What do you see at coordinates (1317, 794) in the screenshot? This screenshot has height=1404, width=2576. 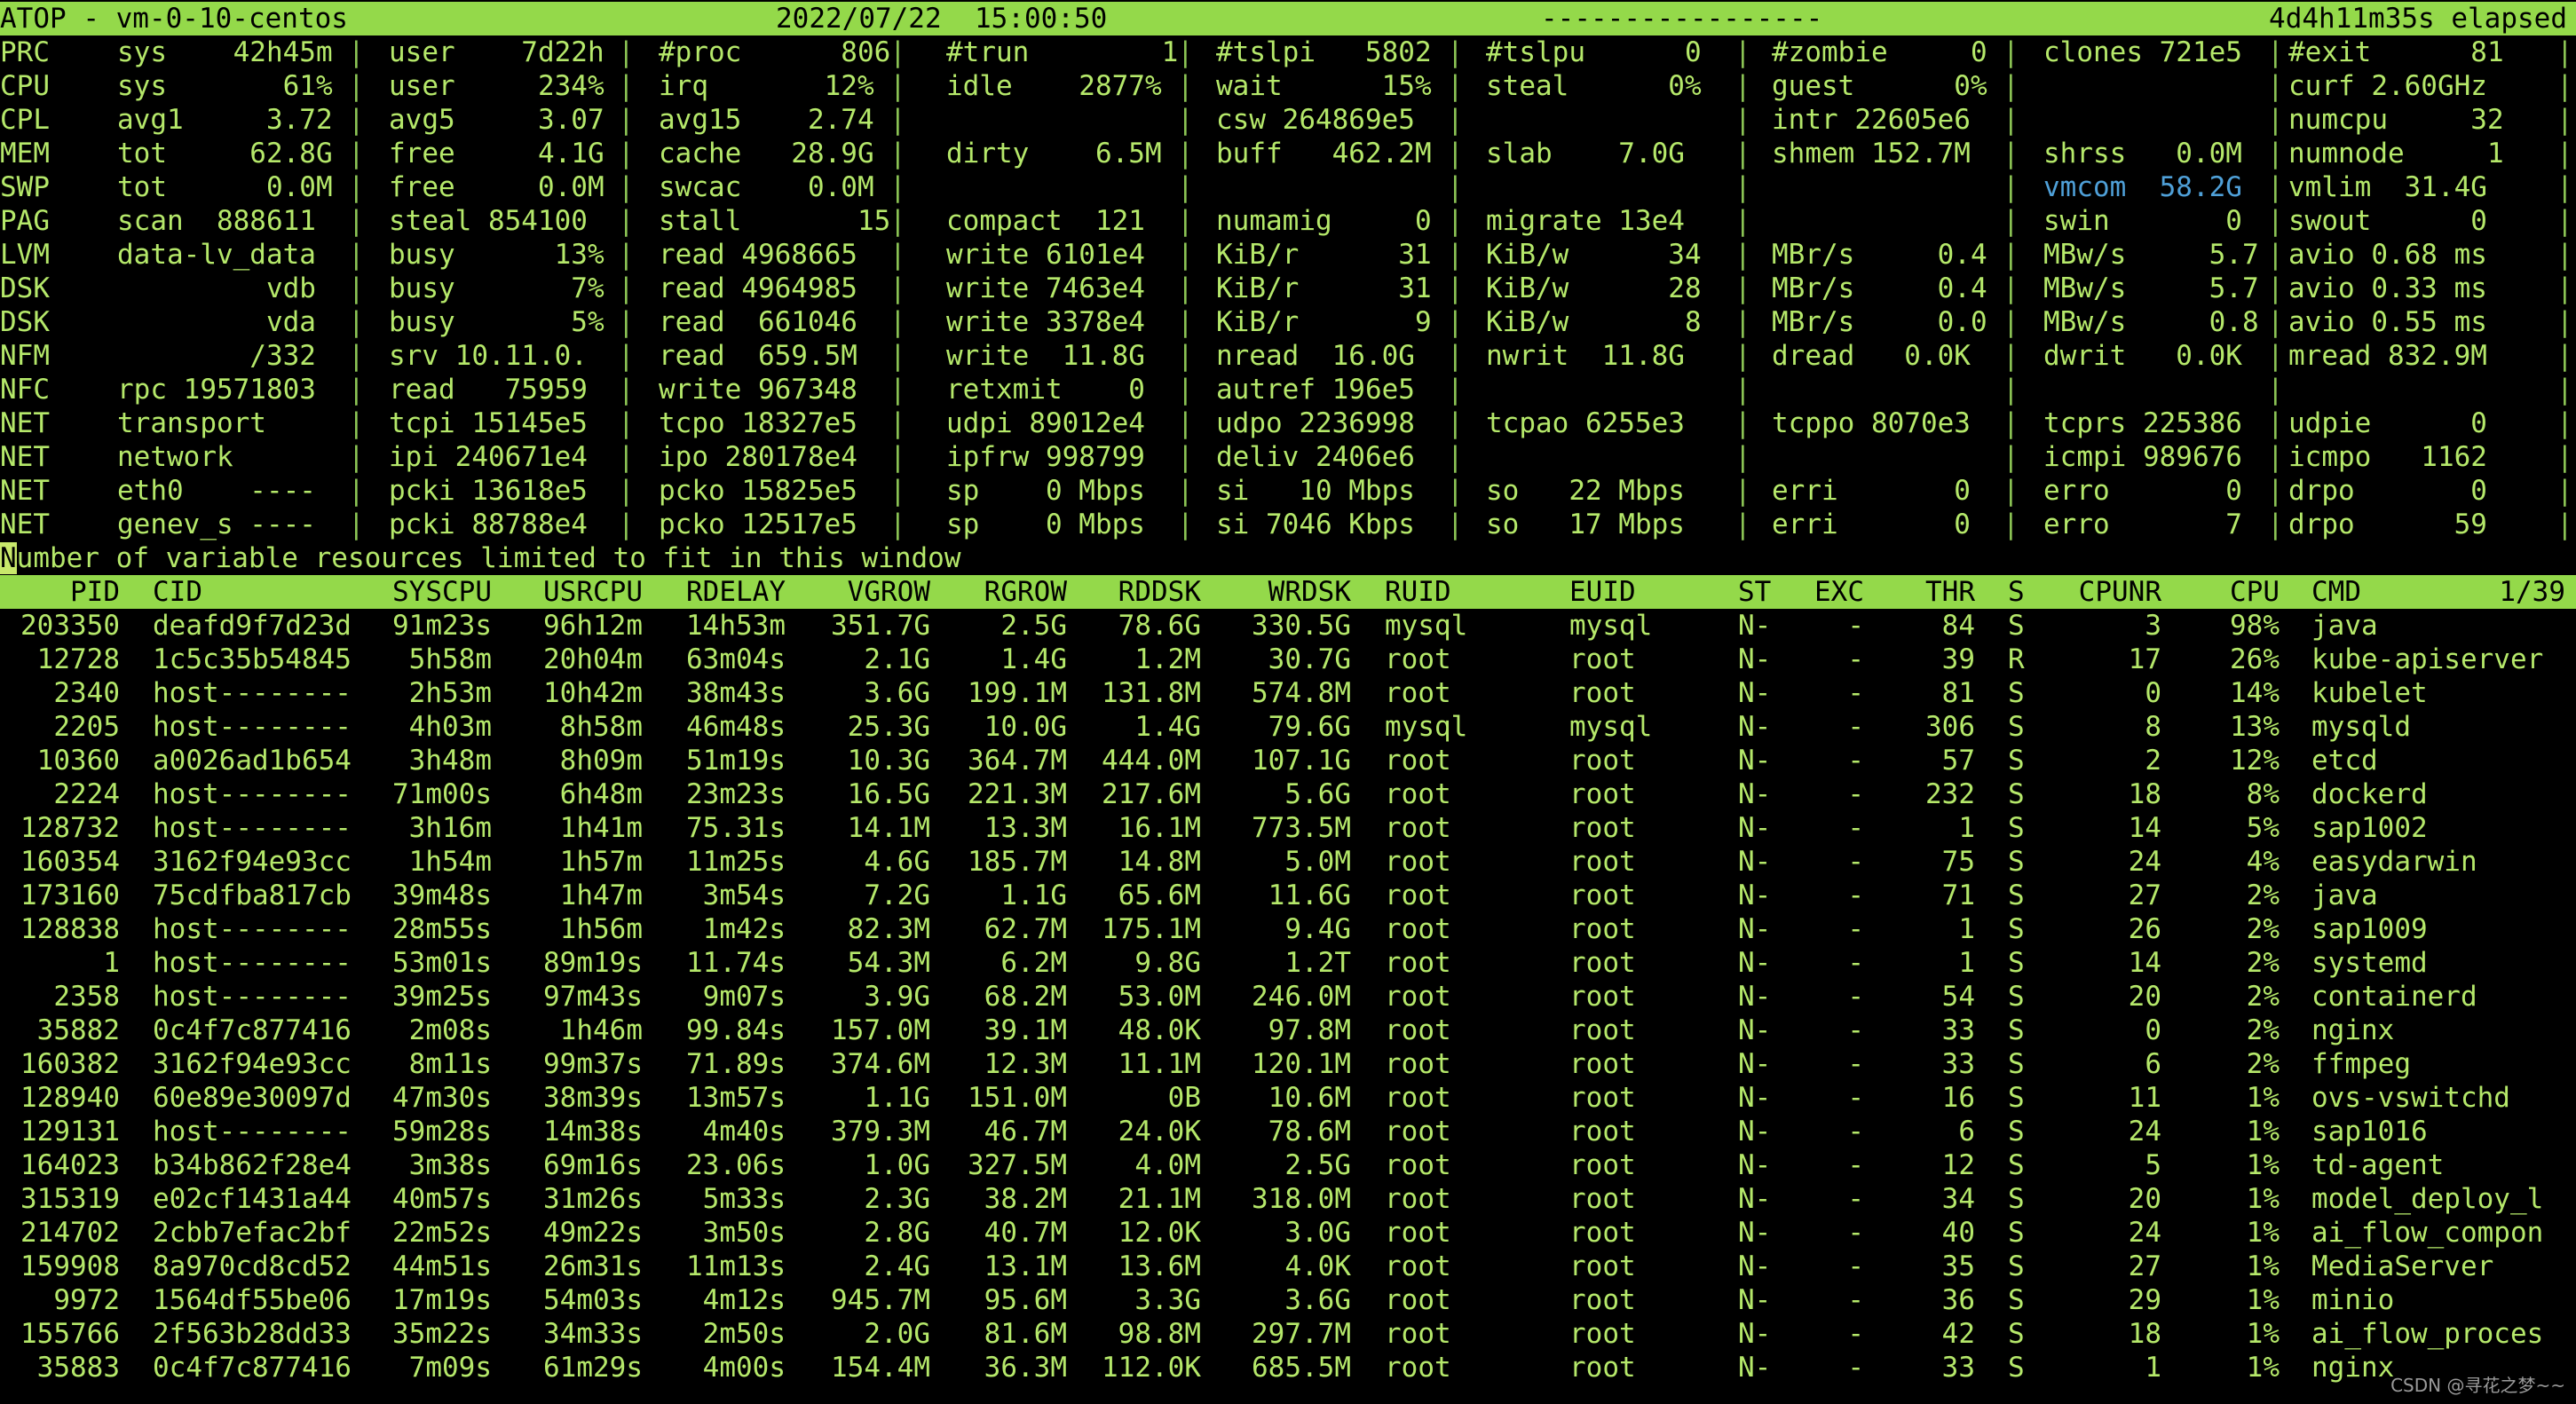 I see `cell-wrdsk: 5.6G` at bounding box center [1317, 794].